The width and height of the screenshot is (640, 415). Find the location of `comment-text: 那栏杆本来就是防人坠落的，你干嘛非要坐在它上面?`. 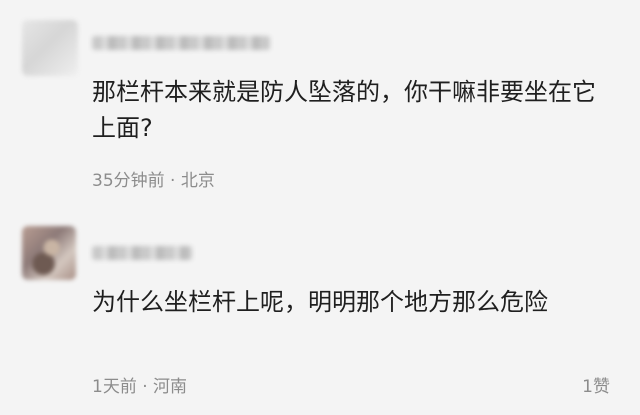

comment-text: 那栏杆本来就是防人坠落的，你干嘛非要坐在它上面? is located at coordinates (344, 110).